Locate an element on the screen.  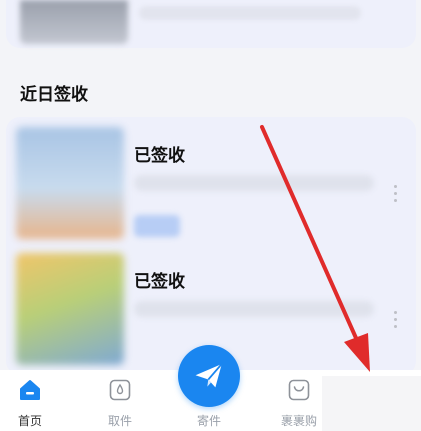
tab-label: 取件 is located at coordinates (119, 421).